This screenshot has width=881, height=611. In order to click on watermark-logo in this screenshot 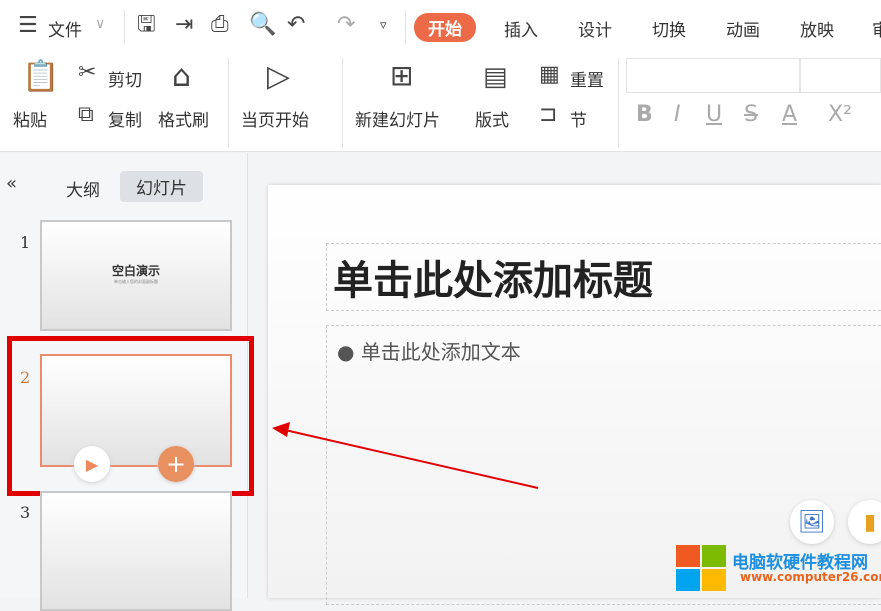, I will do `click(702, 568)`.